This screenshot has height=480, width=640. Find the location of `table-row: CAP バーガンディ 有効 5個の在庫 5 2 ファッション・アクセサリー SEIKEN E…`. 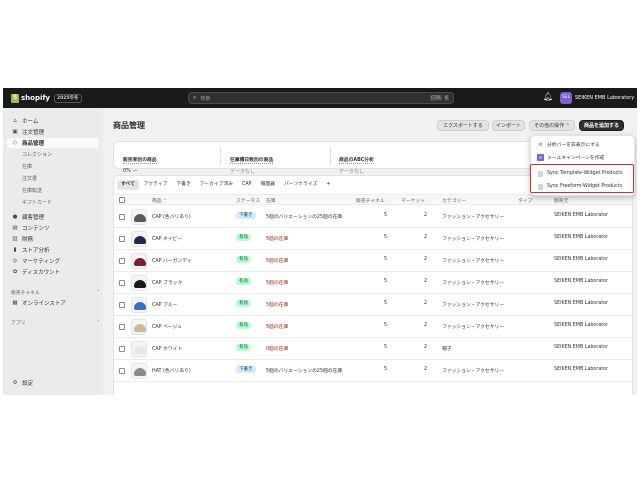

table-row: CAP バーガンディ 有効 5個の在庫 5 2 ファッション・アクセサリー SEIKEN E… is located at coordinates (373, 261).